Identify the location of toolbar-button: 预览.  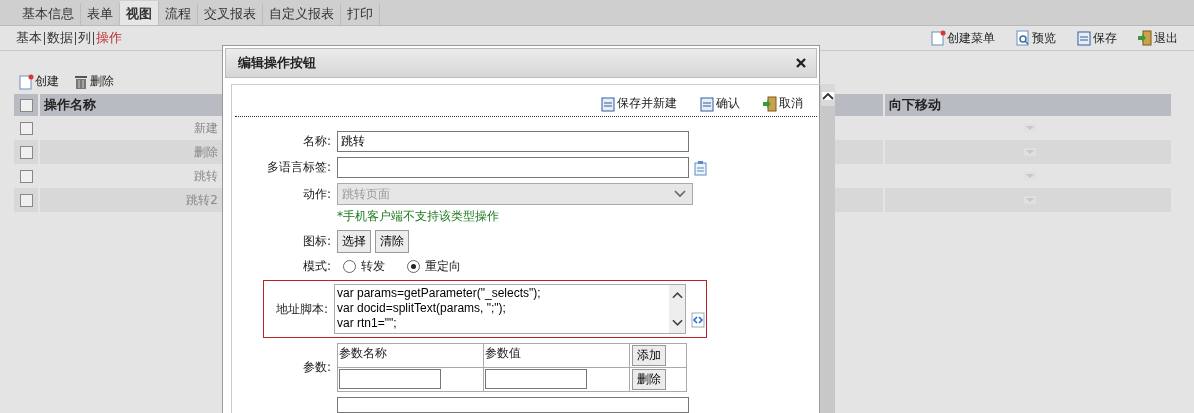
(1035, 38).